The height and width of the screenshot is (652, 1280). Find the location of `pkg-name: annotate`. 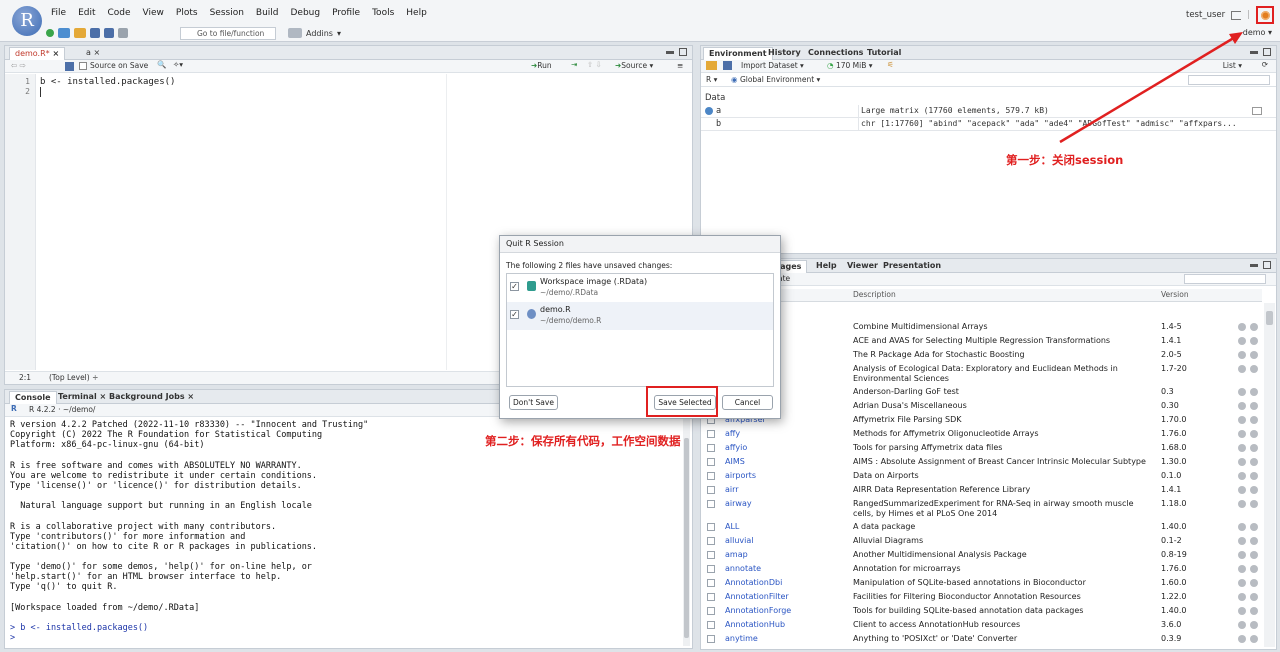

pkg-name: annotate is located at coordinates (743, 569).